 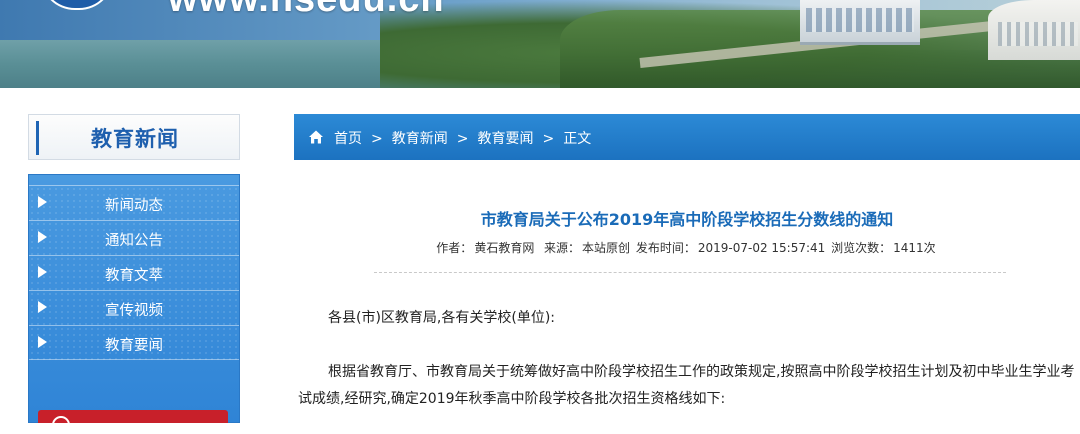 What do you see at coordinates (134, 311) in the screenshot?
I see `sidebar-item-label: 宣传视频` at bounding box center [134, 311].